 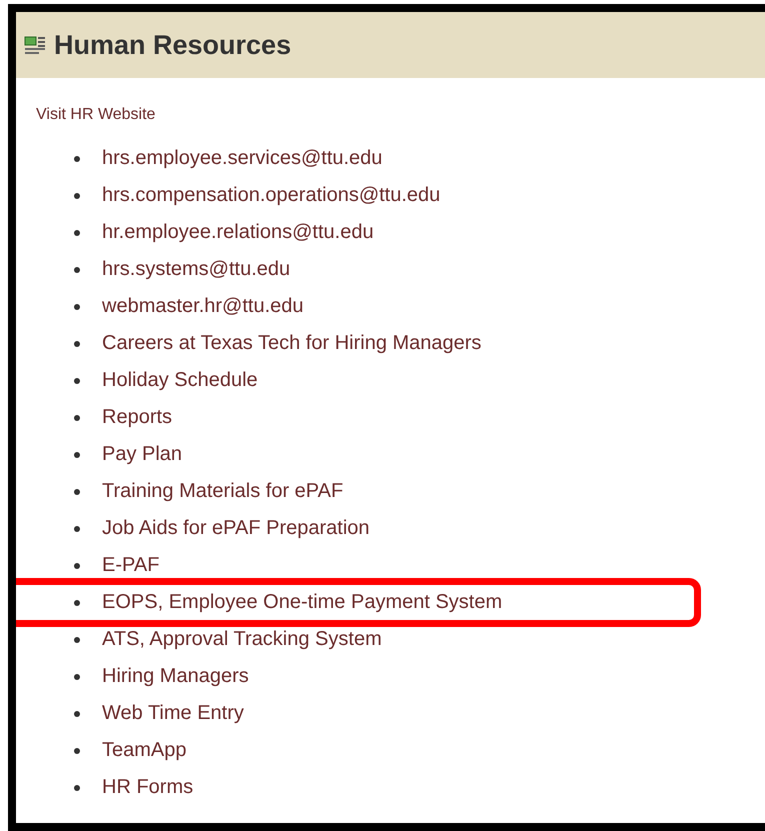 What do you see at coordinates (175, 676) in the screenshot?
I see `list-link: Hiring Managers` at bounding box center [175, 676].